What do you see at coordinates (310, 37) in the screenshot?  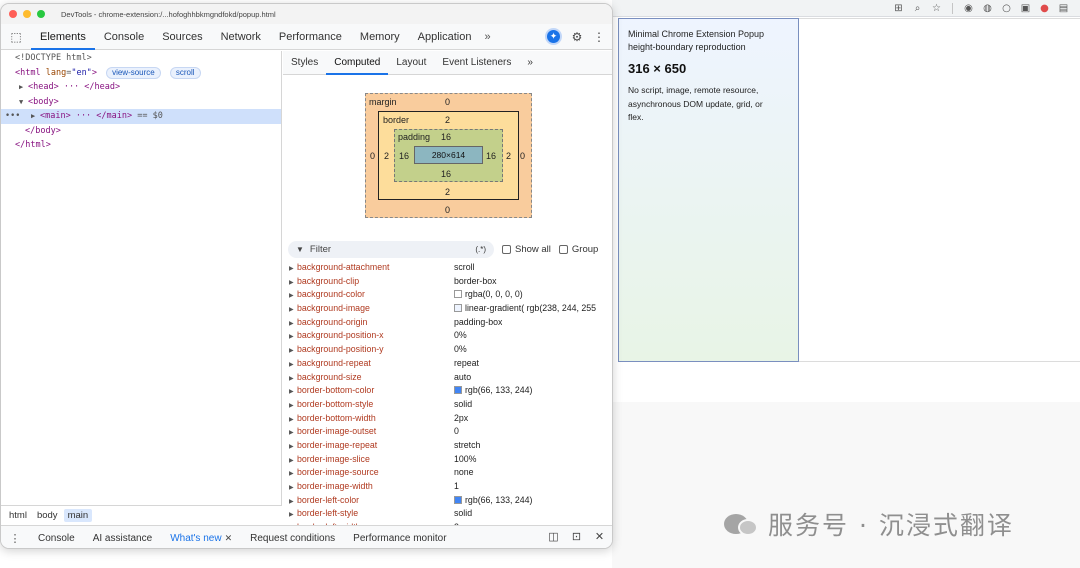 I see `tab-performance: Performance` at bounding box center [310, 37].